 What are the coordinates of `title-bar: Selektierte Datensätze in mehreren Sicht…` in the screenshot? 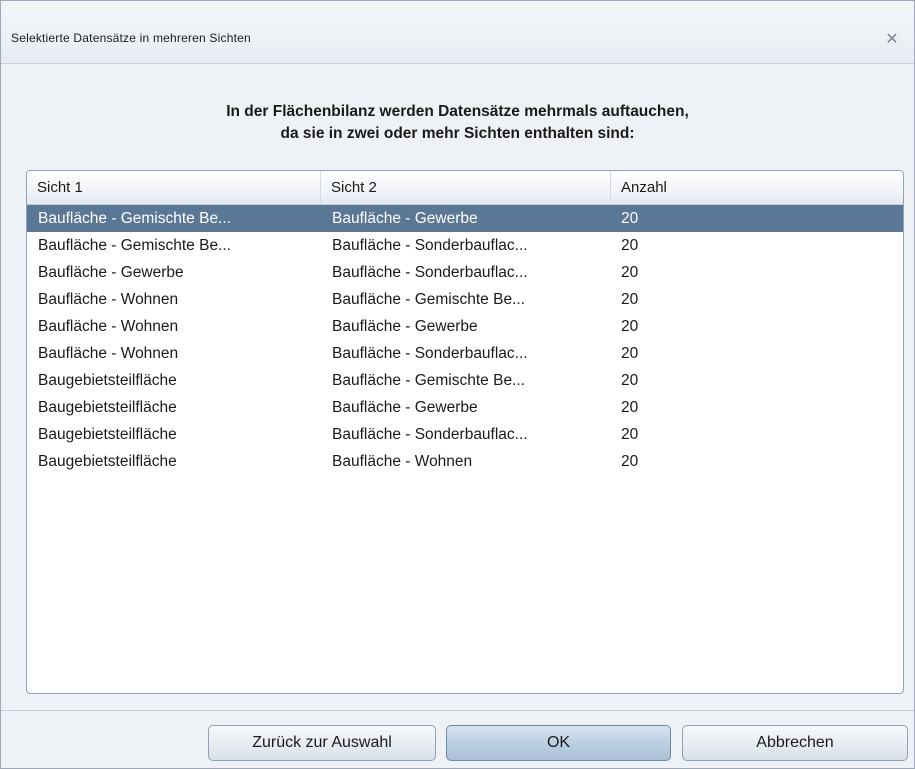 It's located at (457, 32).